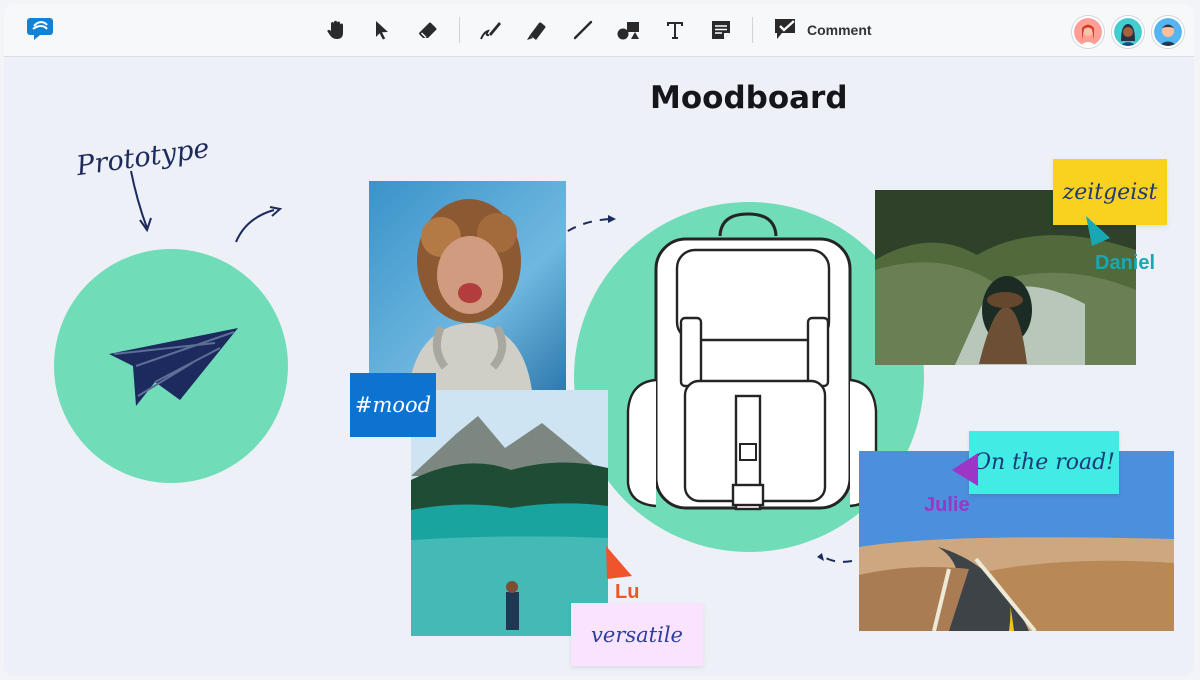  What do you see at coordinates (786, 30) in the screenshot?
I see `comment-check-icon` at bounding box center [786, 30].